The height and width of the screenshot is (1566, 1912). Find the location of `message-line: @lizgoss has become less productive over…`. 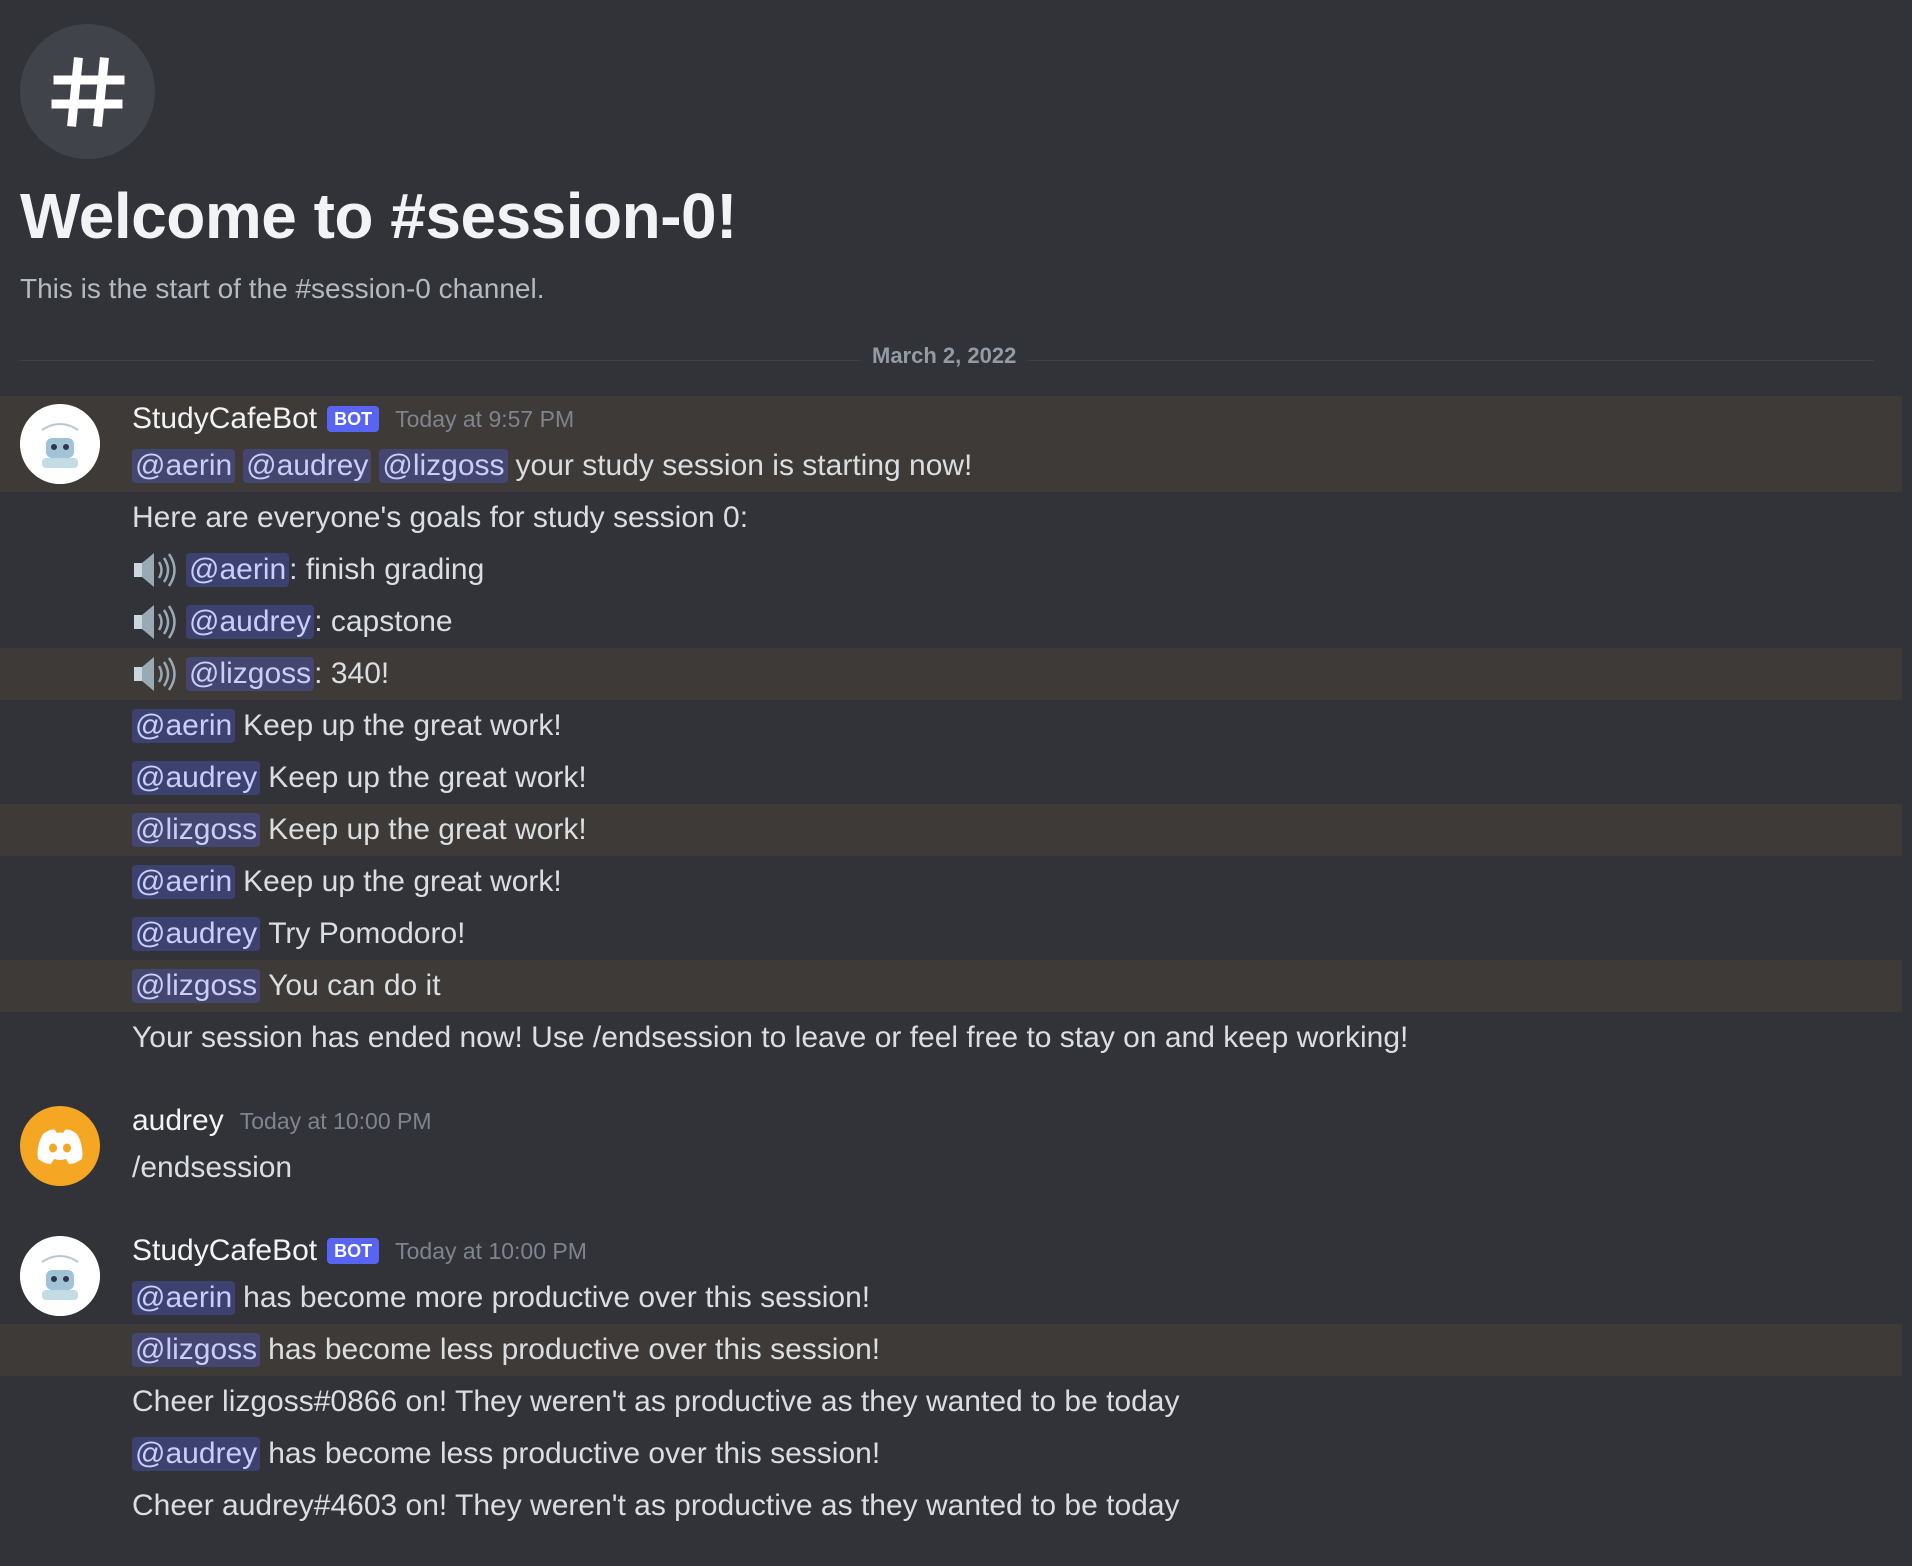

message-line: @lizgoss has become less productive over… is located at coordinates (951, 1350).